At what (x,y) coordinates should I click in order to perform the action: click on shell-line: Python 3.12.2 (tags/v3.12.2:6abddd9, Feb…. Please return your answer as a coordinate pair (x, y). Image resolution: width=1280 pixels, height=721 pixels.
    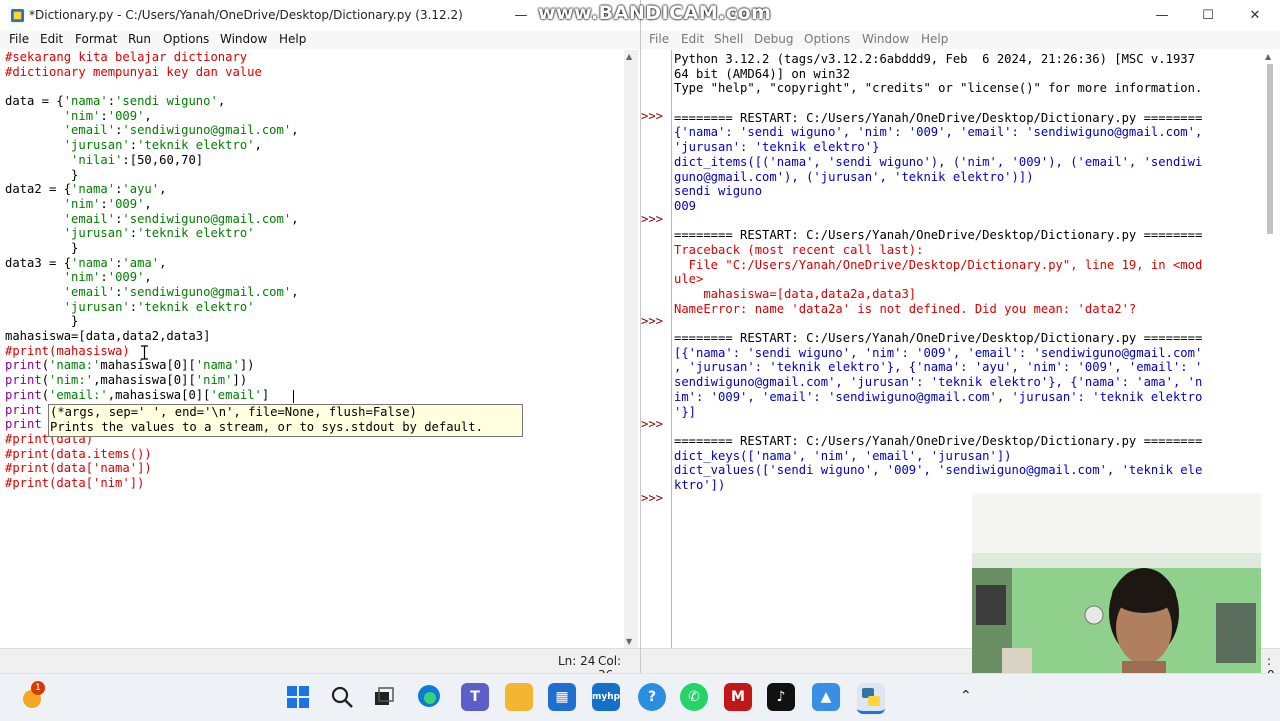
    Looking at the image, I should click on (934, 59).